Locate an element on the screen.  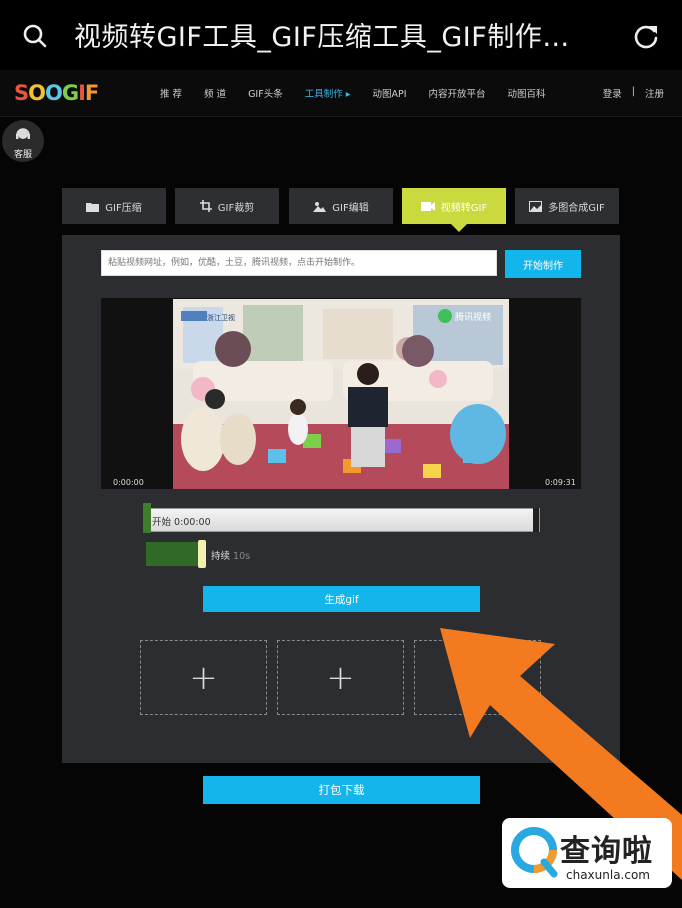
tab-3: 视频转GIF is located at coordinates (454, 206).